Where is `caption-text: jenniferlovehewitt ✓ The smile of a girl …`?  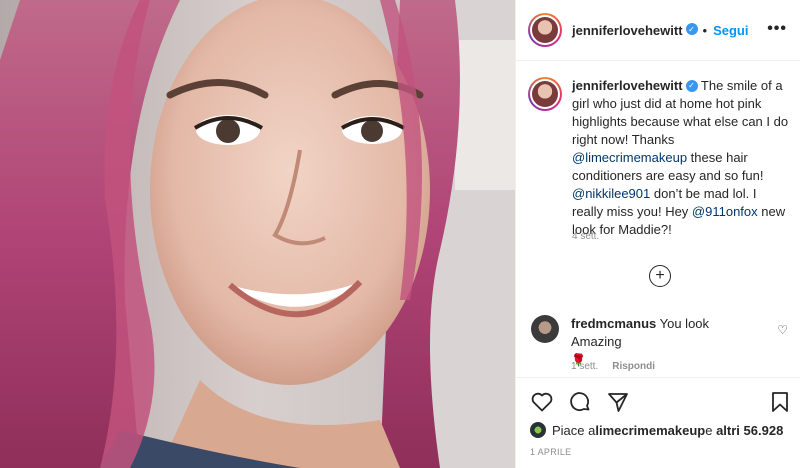
caption-text: jenniferlovehewitt ✓ The smile of a girl … is located at coordinates (681, 158).